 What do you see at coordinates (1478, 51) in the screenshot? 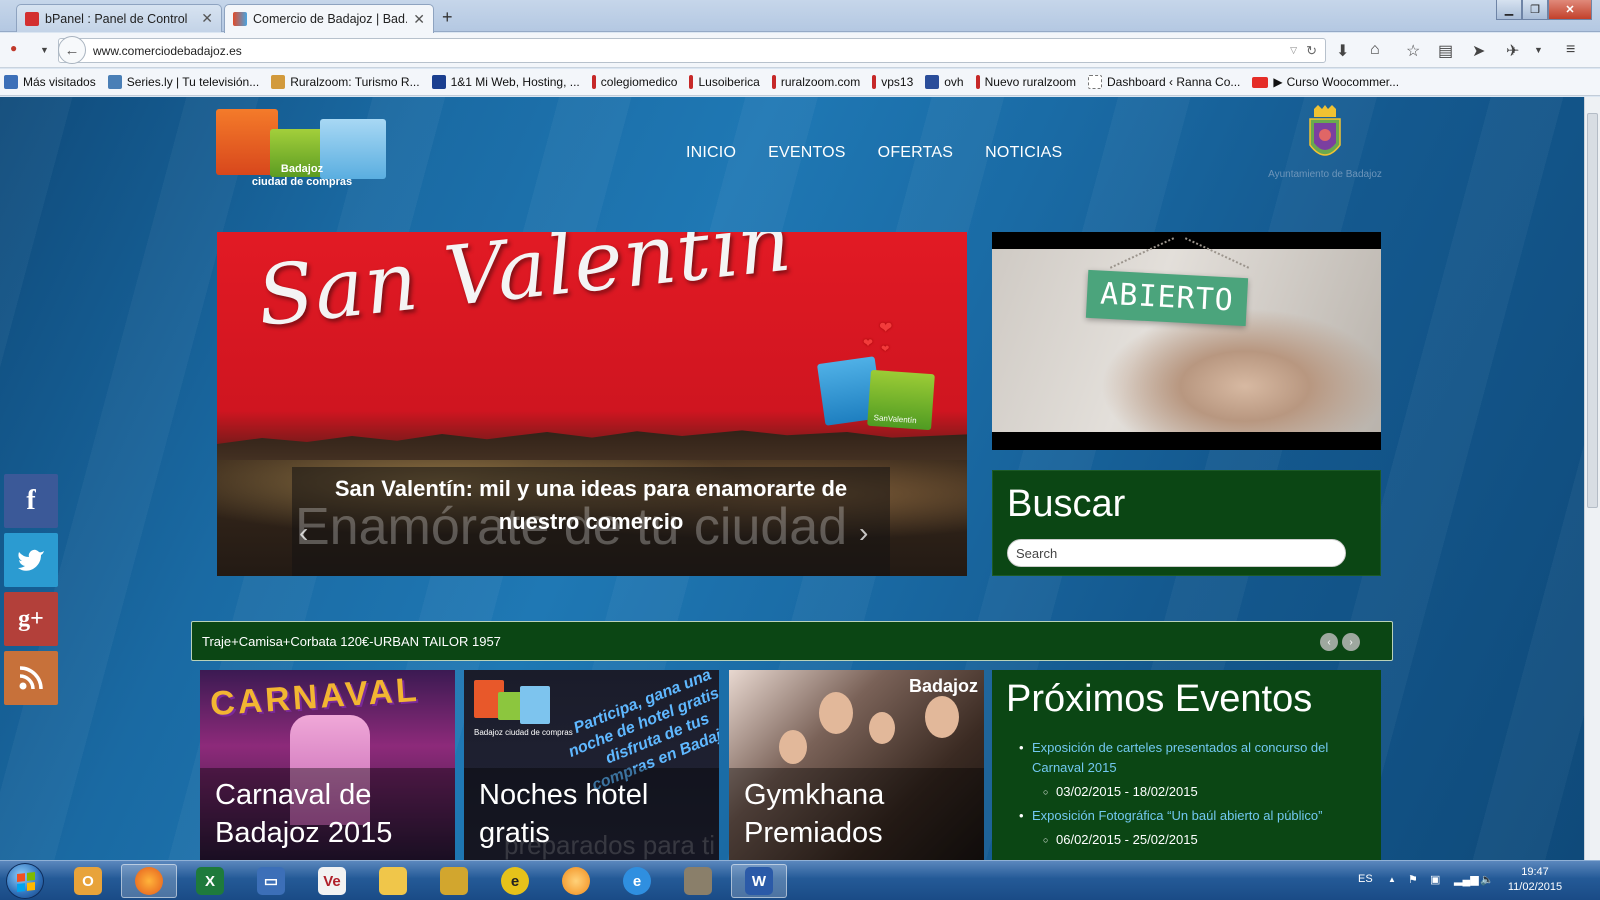
I see `send-icon: ➤` at bounding box center [1478, 51].